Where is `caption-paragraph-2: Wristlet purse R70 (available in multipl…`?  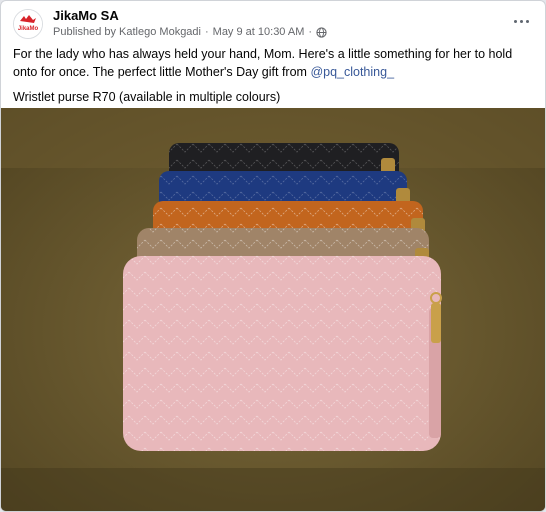
caption-paragraph-2: Wristlet purse R70 (available in multipl… is located at coordinates (147, 97).